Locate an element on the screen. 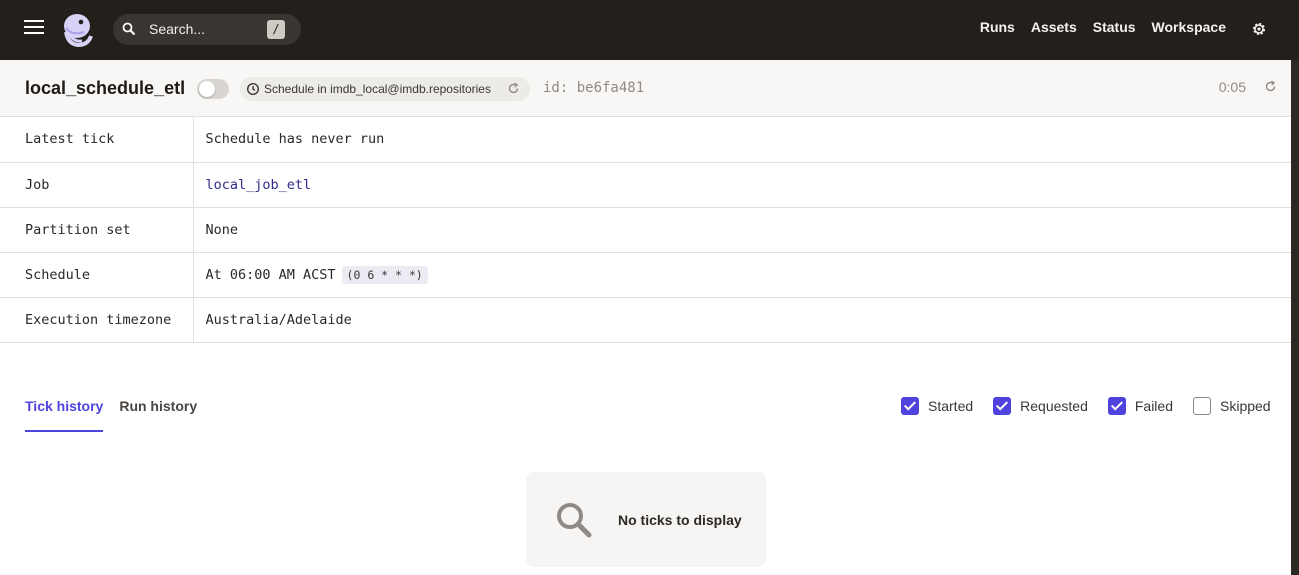  filter-label: Skipped is located at coordinates (1245, 406).